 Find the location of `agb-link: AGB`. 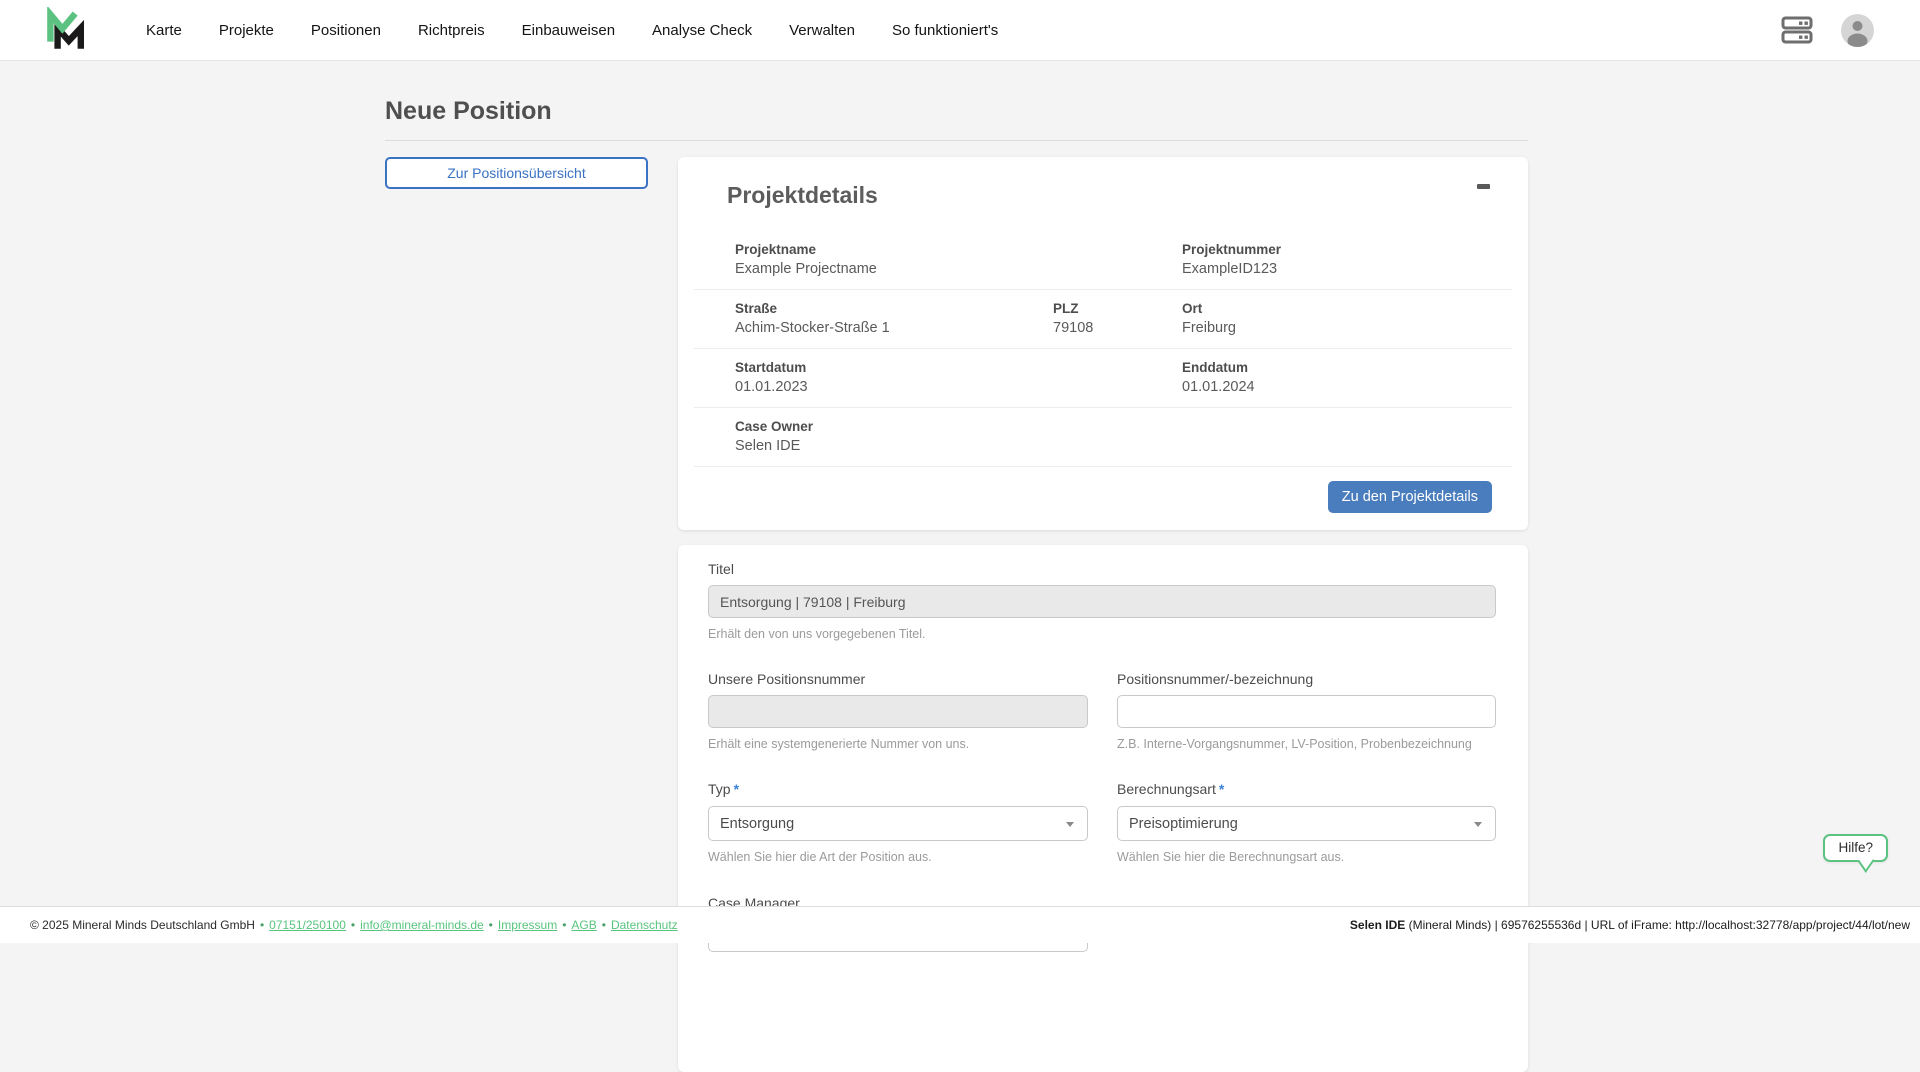

agb-link: AGB is located at coordinates (583, 925).